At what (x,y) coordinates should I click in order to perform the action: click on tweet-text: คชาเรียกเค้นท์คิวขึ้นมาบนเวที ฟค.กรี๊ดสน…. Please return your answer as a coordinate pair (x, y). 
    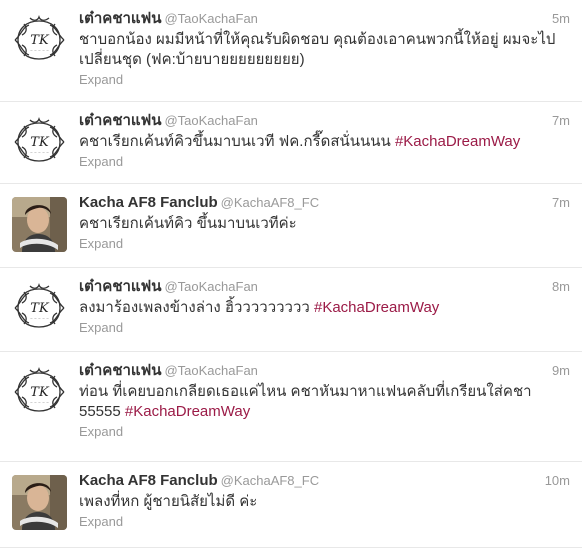
    Looking at the image, I should click on (324, 142).